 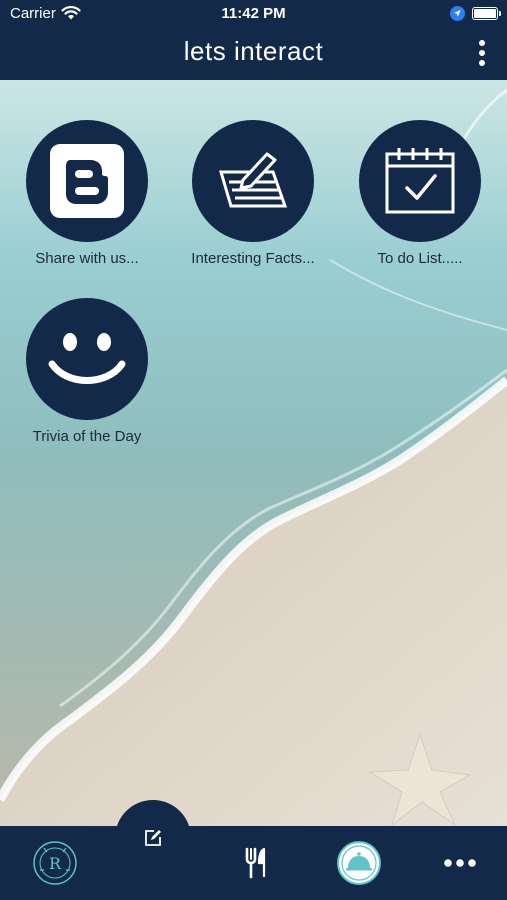 I want to click on battery-icon, so click(x=486, y=13).